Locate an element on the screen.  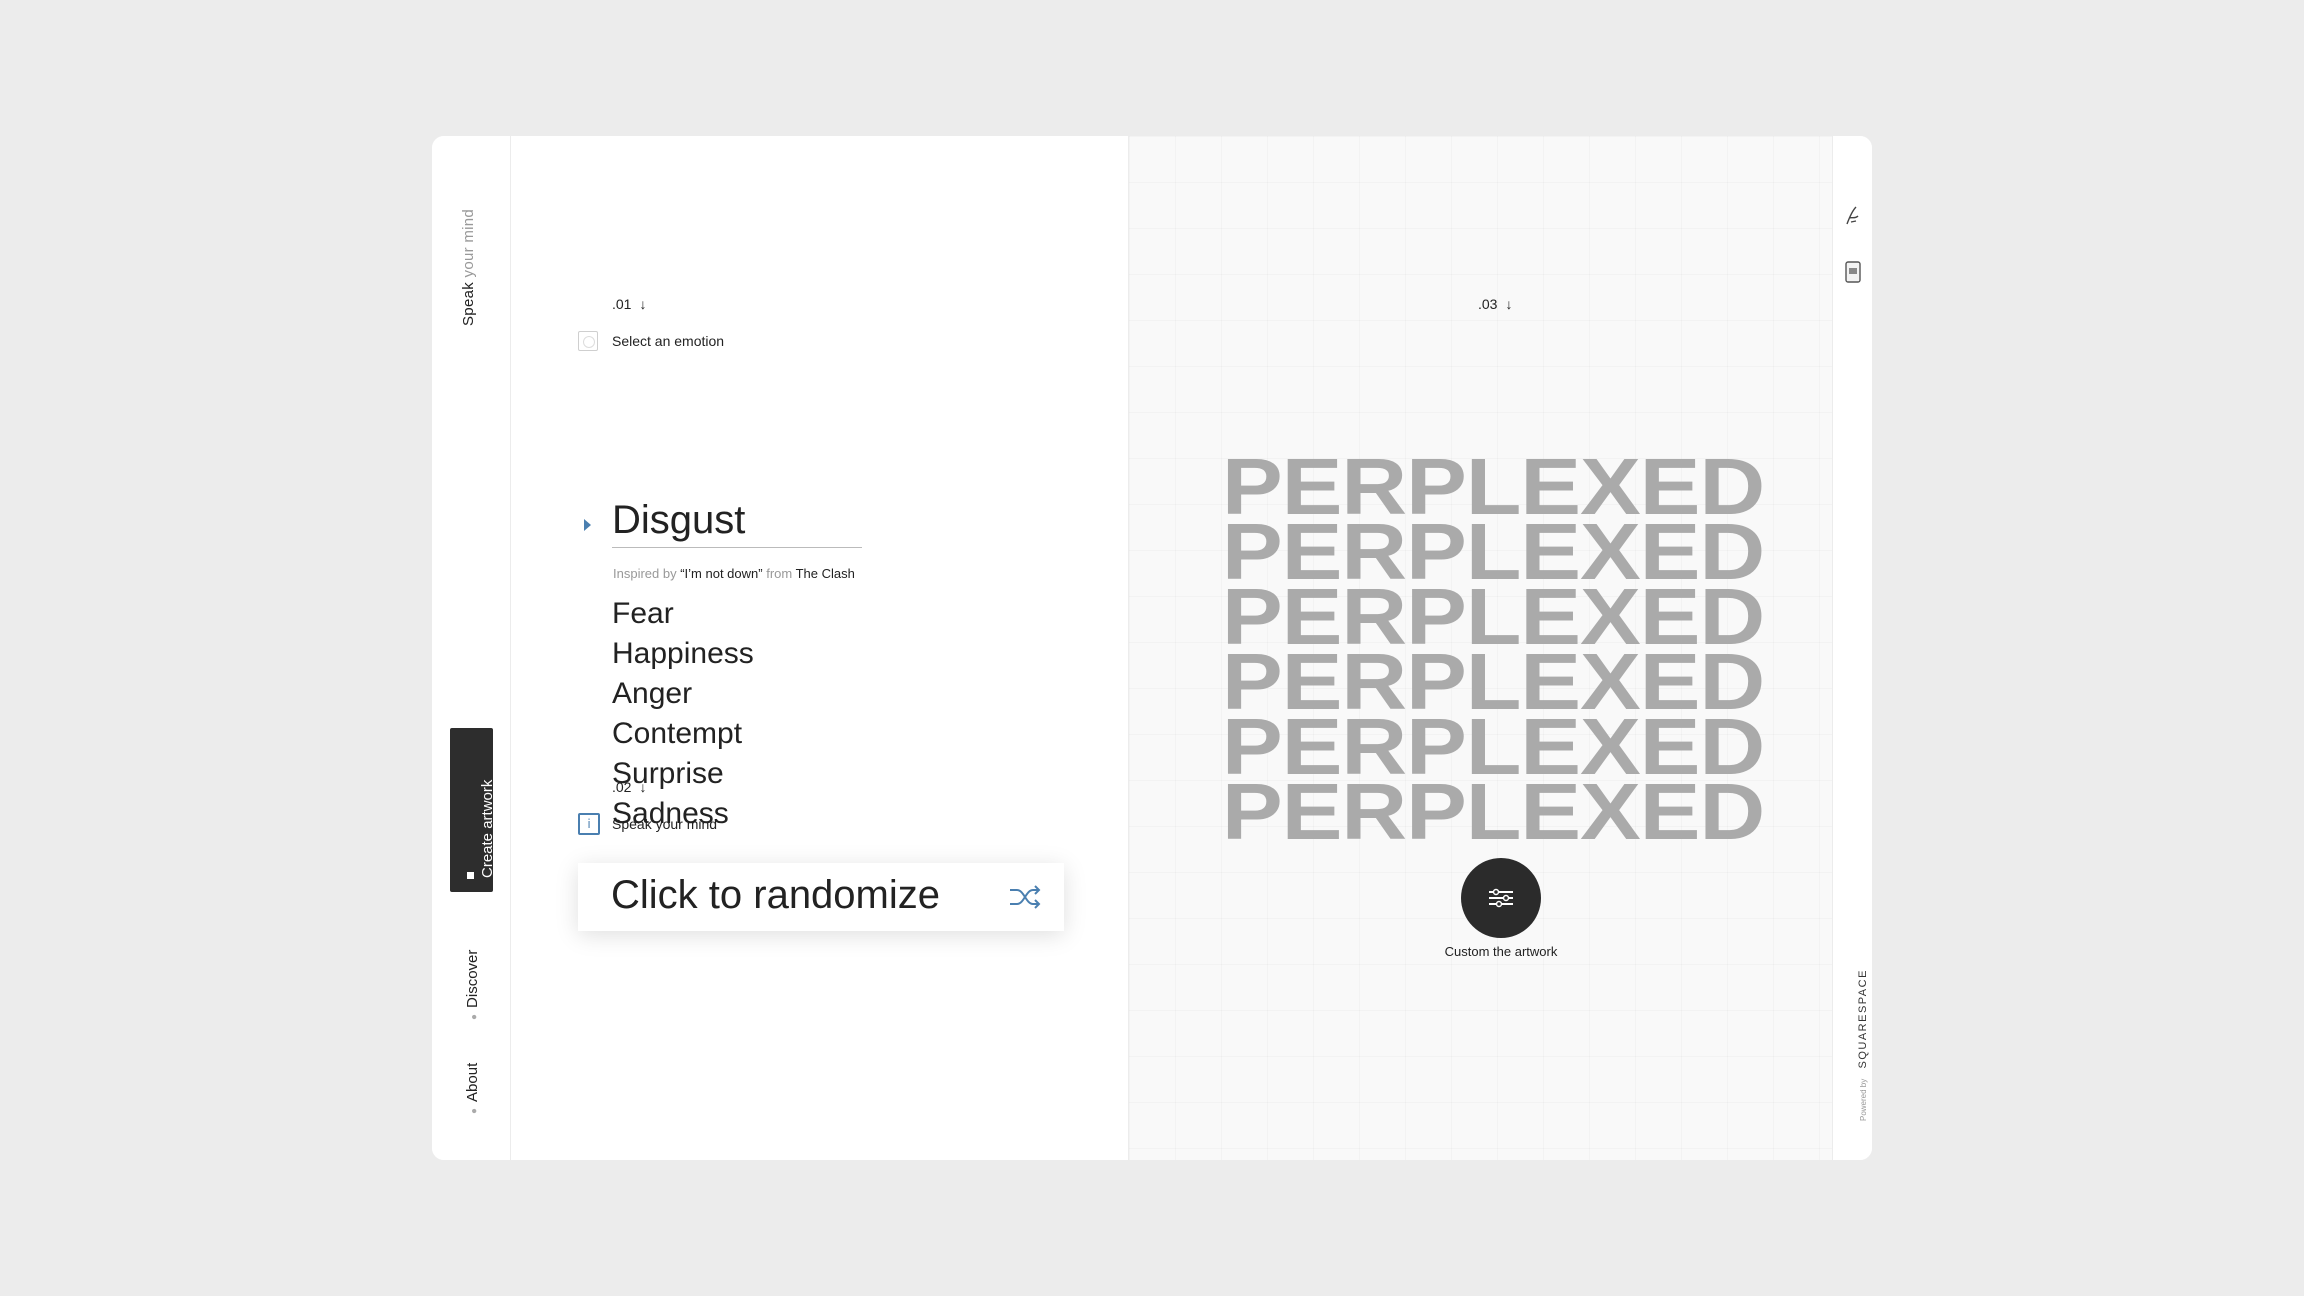
nav-discover: ● Discover is located at coordinates (472, 985).